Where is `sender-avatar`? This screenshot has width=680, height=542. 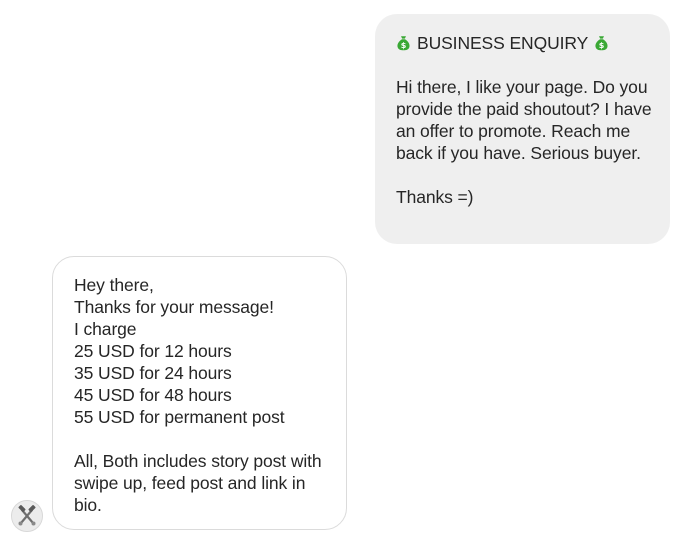 sender-avatar is located at coordinates (27, 516).